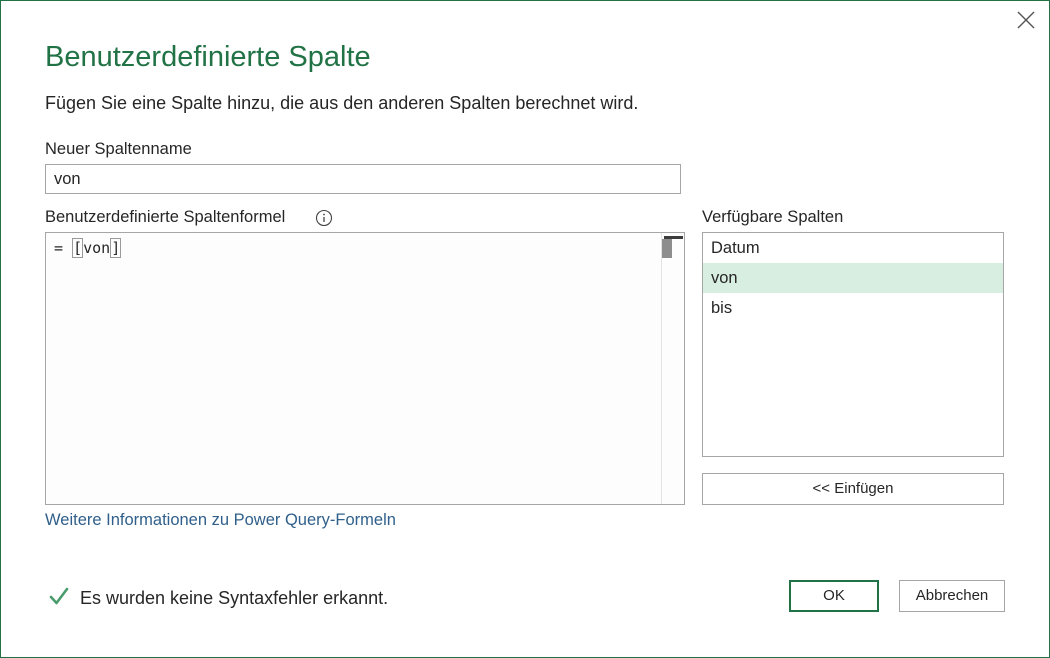 The height and width of the screenshot is (658, 1050). Describe the element at coordinates (952, 596) in the screenshot. I see `cancel-button: Abbrechen` at that location.